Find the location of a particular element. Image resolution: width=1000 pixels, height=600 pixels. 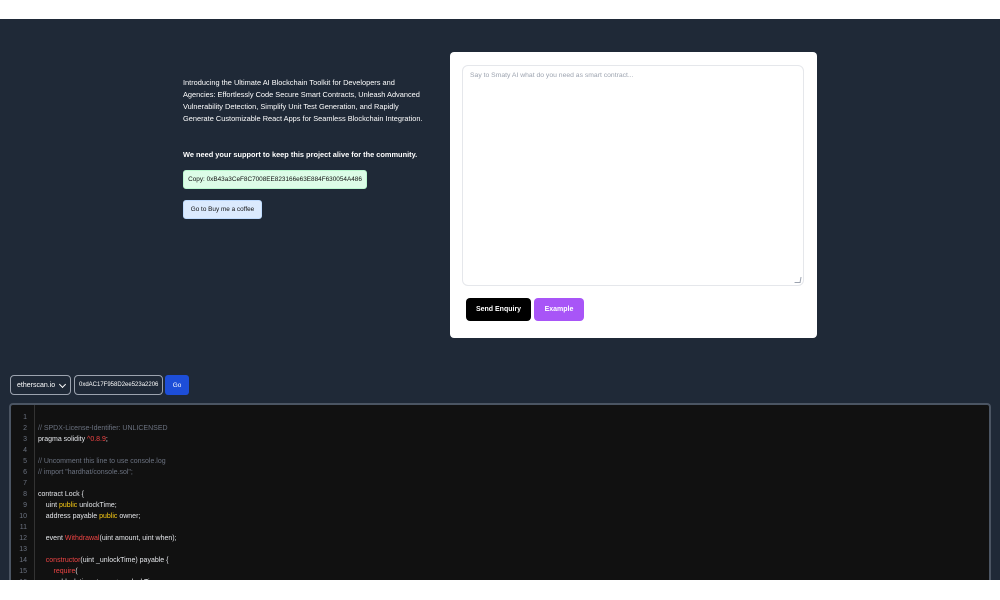

line-number: 5 is located at coordinates (25, 461).